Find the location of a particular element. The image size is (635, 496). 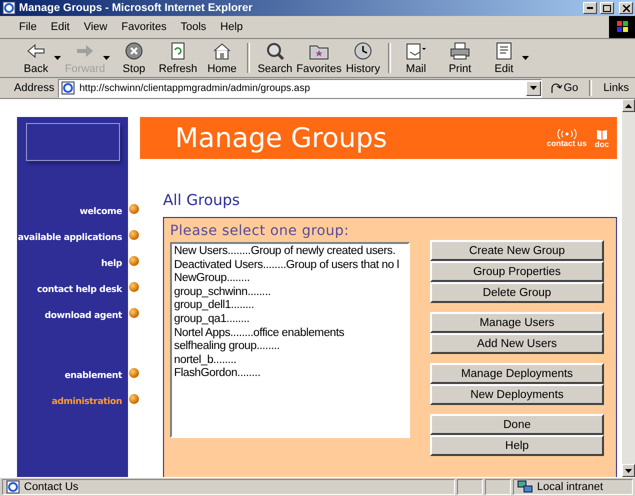

toolbar-button: Print is located at coordinates (460, 58).